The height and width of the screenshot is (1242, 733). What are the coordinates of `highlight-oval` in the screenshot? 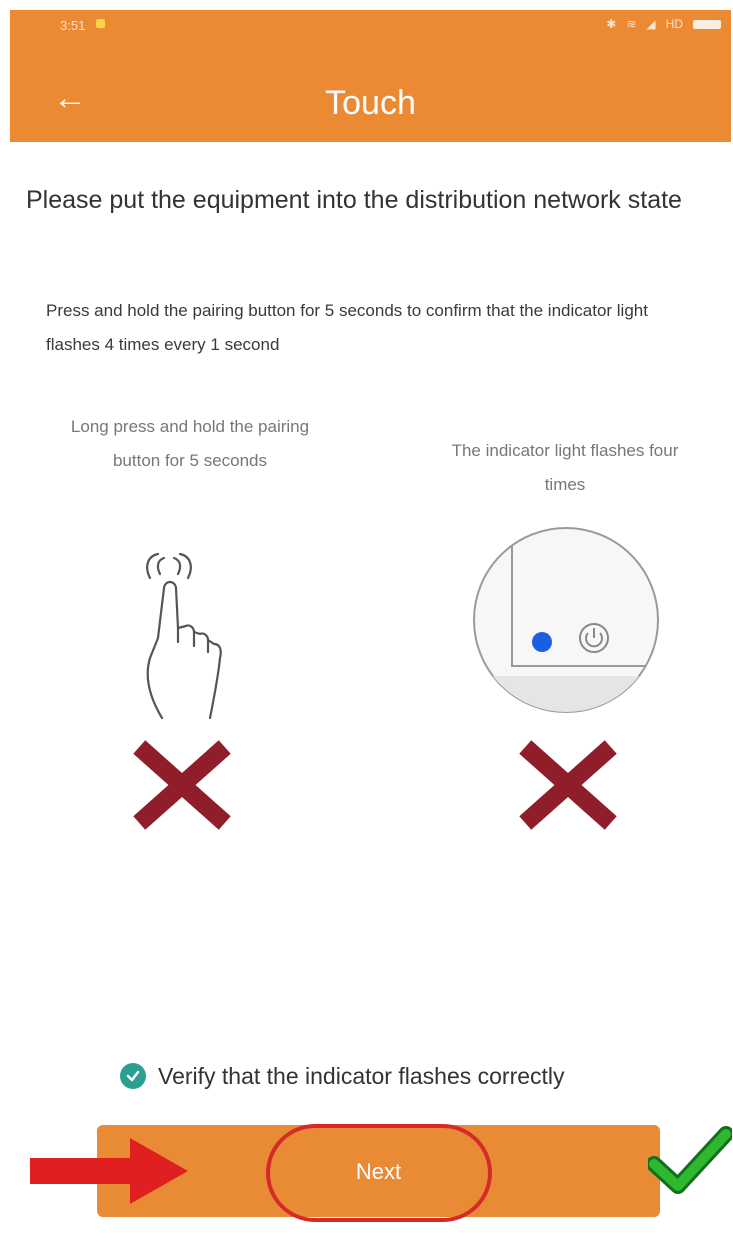 It's located at (379, 1173).